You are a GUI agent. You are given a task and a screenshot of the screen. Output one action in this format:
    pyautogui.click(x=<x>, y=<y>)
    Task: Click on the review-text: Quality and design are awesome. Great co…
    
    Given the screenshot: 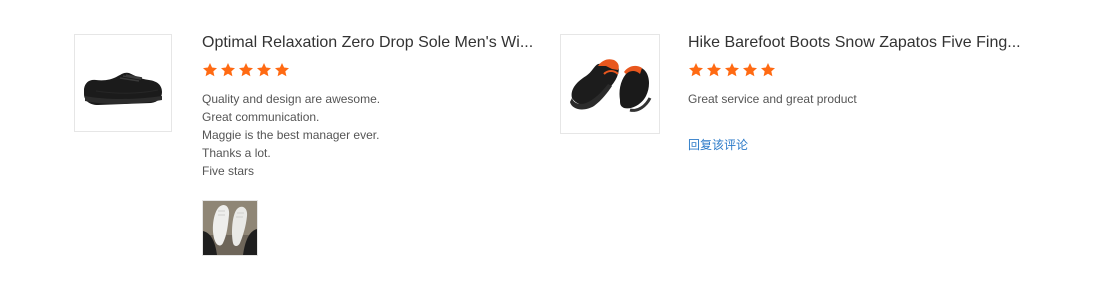 What is the action you would take?
    pyautogui.click(x=377, y=135)
    